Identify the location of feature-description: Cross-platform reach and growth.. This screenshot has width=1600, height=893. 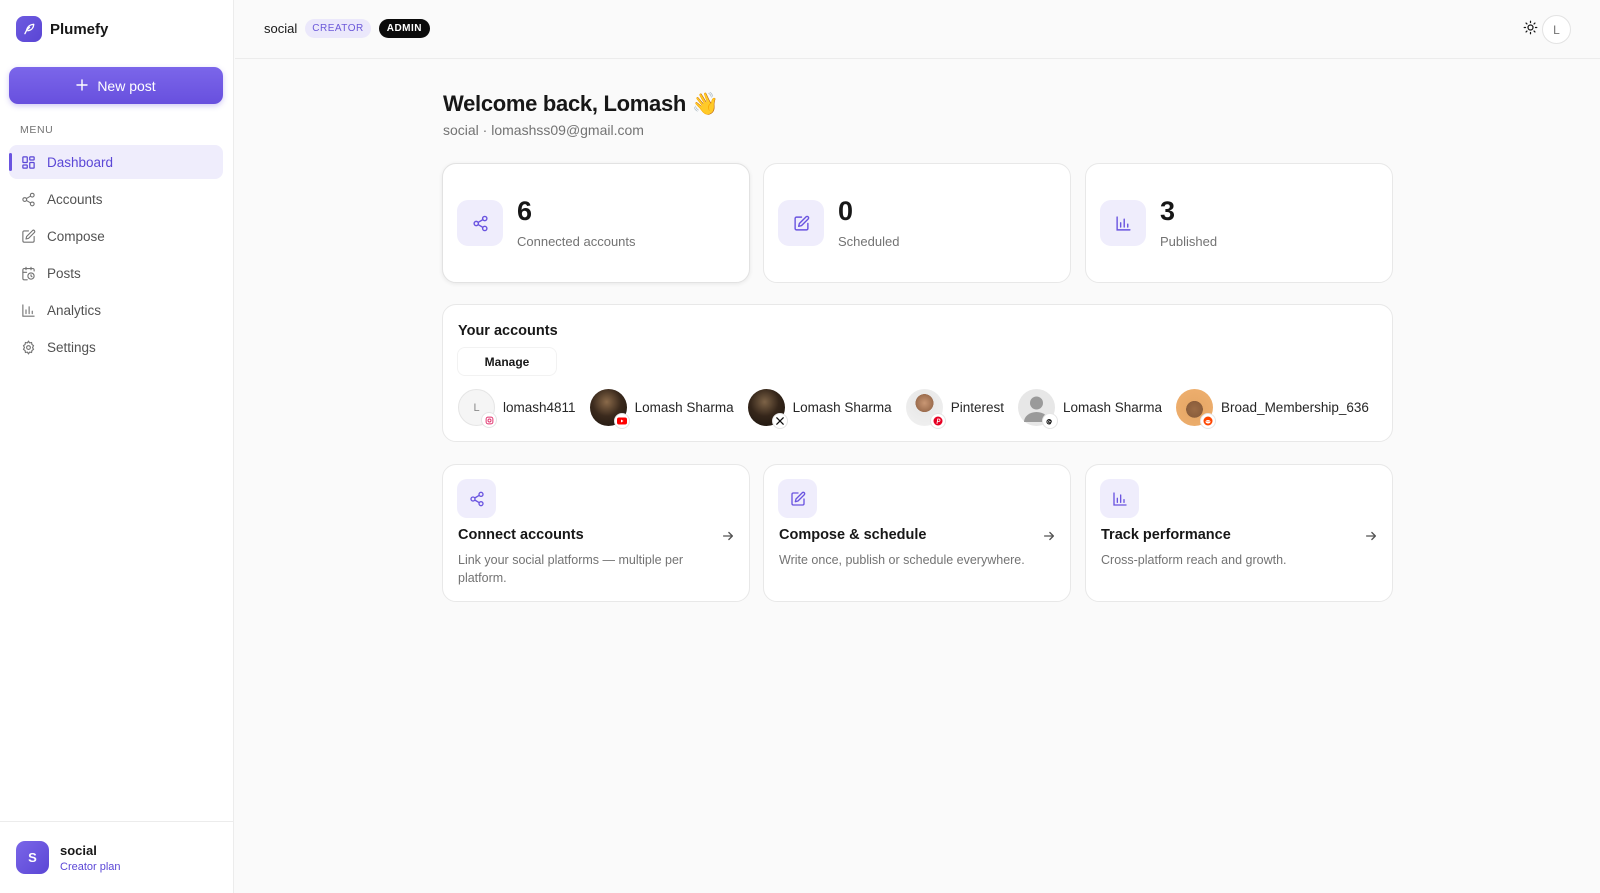
(1194, 560).